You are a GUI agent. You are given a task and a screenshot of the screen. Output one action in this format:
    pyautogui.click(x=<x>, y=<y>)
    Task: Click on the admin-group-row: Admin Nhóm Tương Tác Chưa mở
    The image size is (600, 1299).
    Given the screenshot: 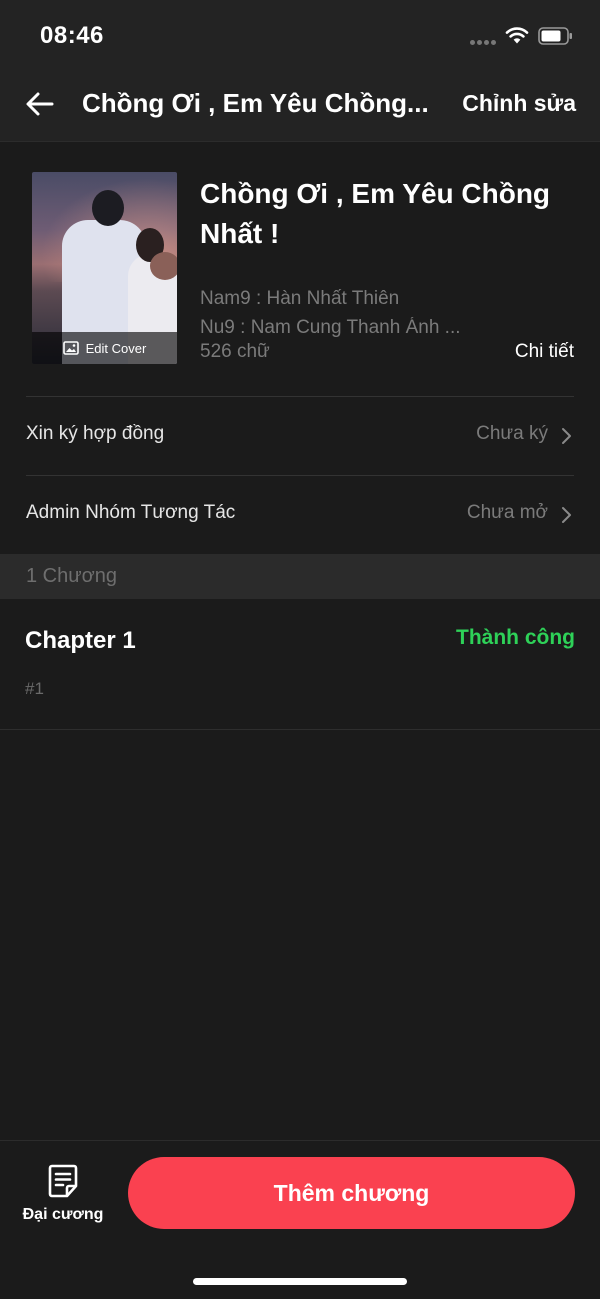 What is the action you would take?
    pyautogui.click(x=300, y=515)
    